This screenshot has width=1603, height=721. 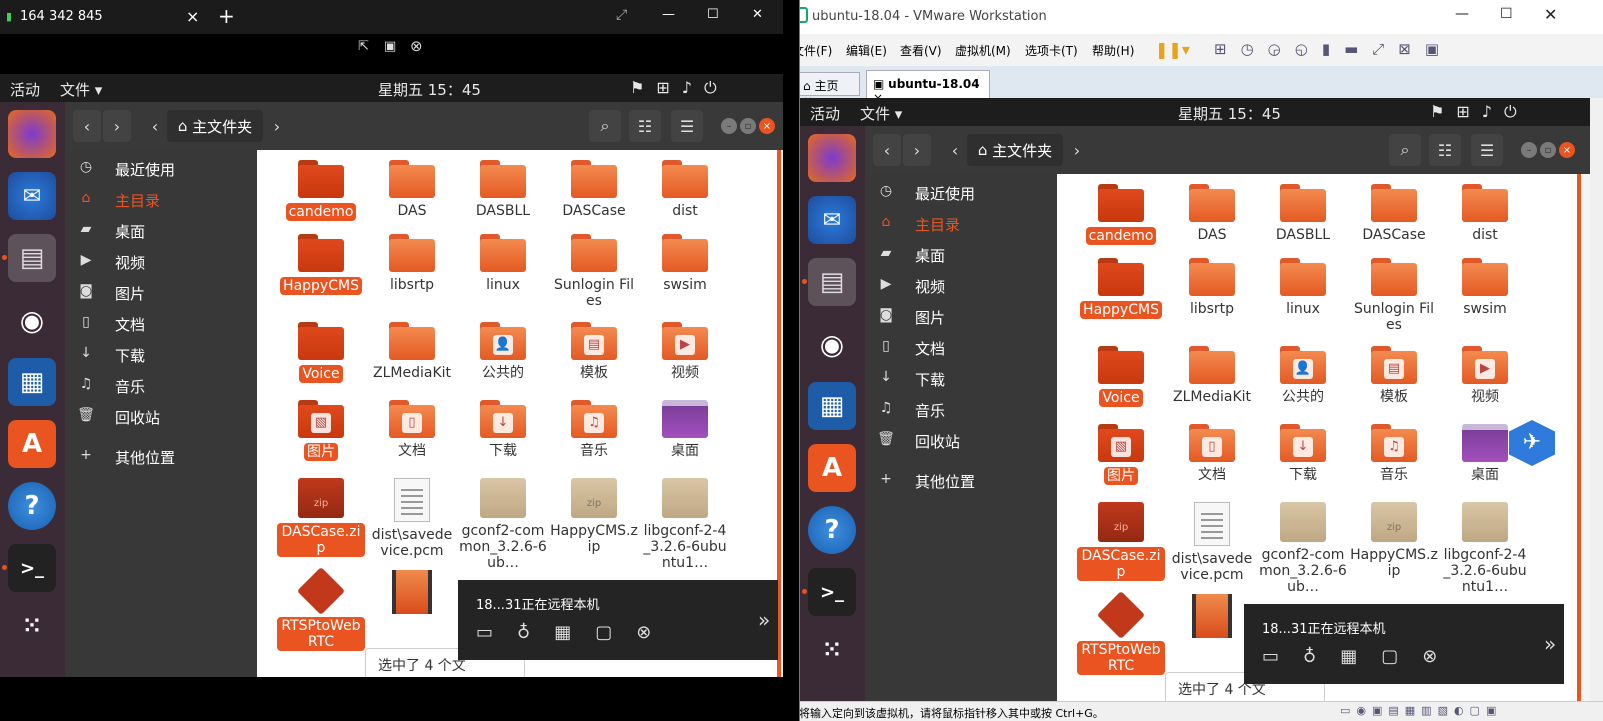 I want to click on file-item: ▤ 模板, so click(x=594, y=351).